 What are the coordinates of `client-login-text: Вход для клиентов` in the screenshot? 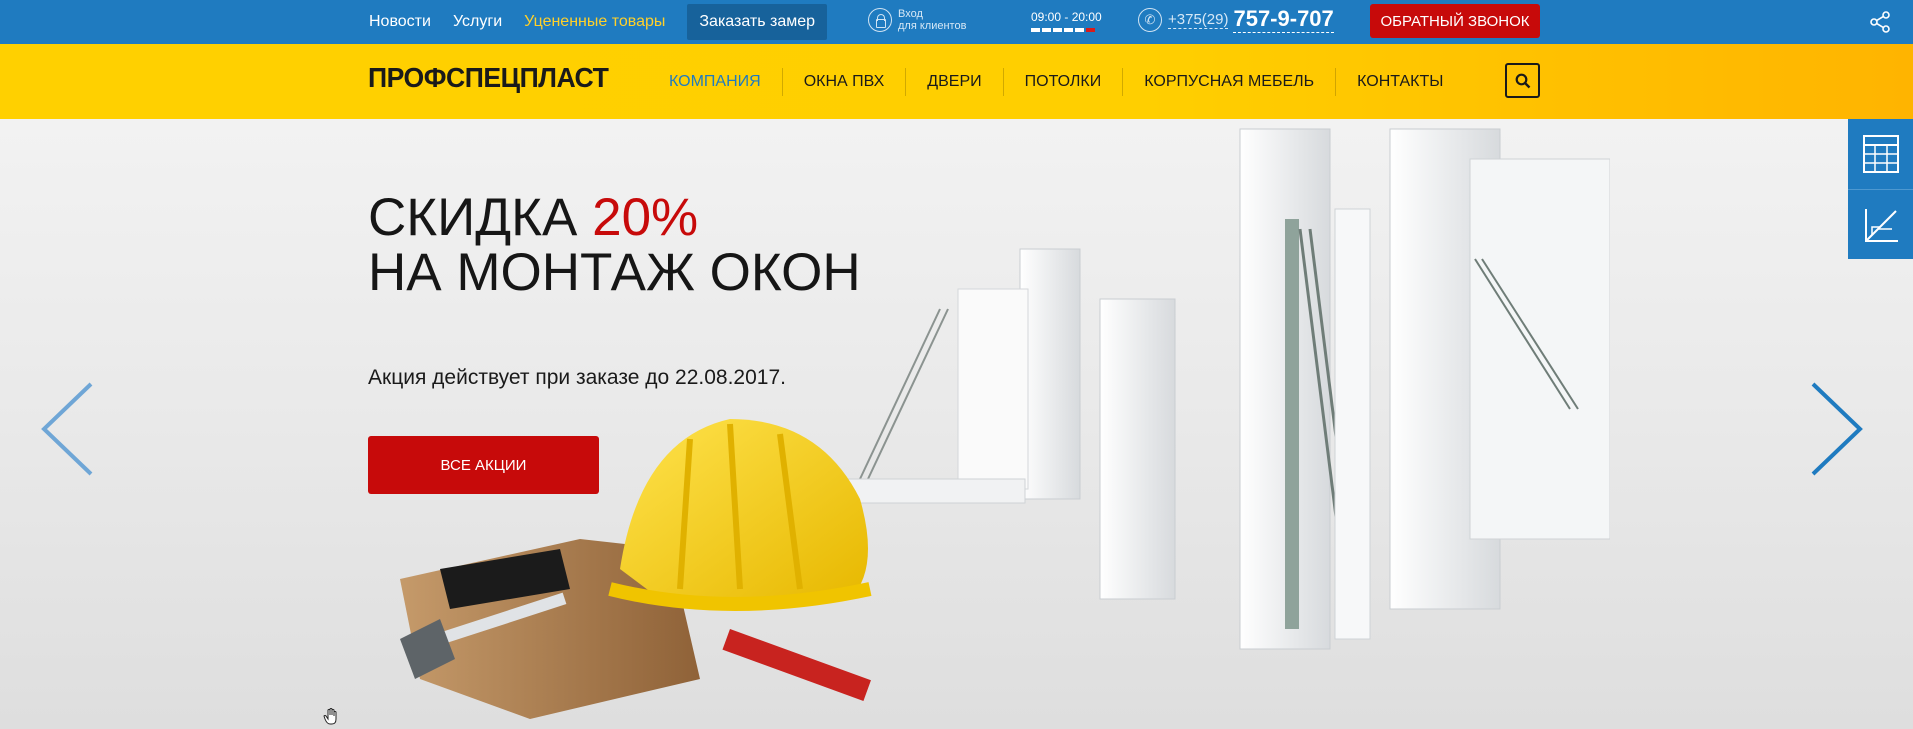 It's located at (932, 20).